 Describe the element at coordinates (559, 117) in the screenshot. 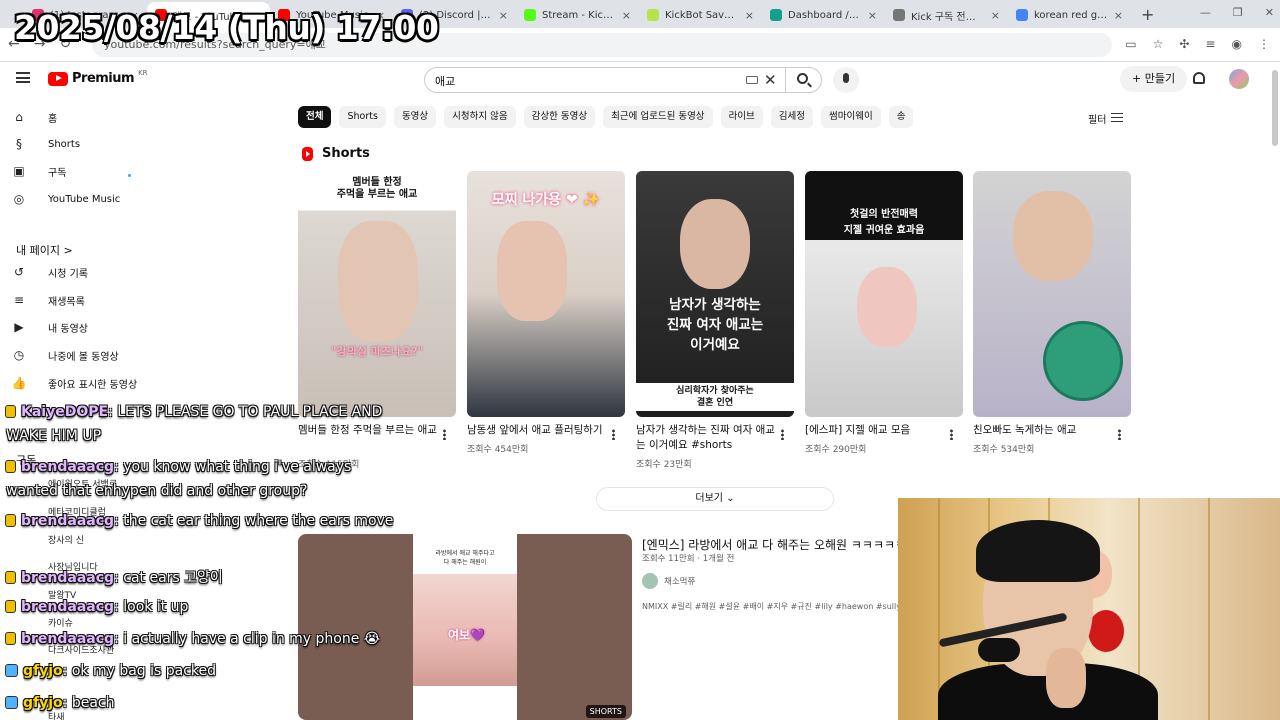

I see `filter-chip: 감상한 동영상` at that location.